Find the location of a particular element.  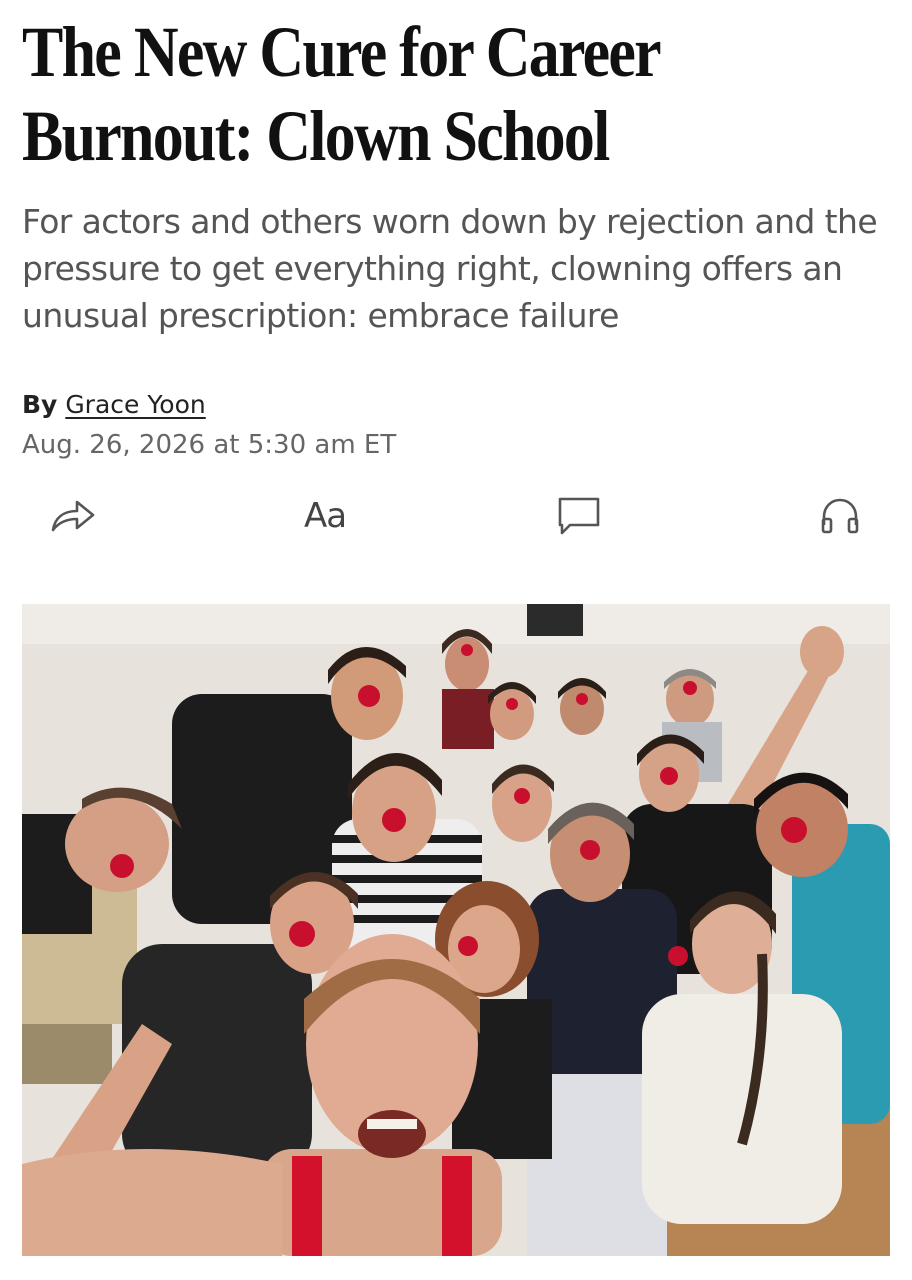

byline: By Grace Yoon is located at coordinates (114, 405).